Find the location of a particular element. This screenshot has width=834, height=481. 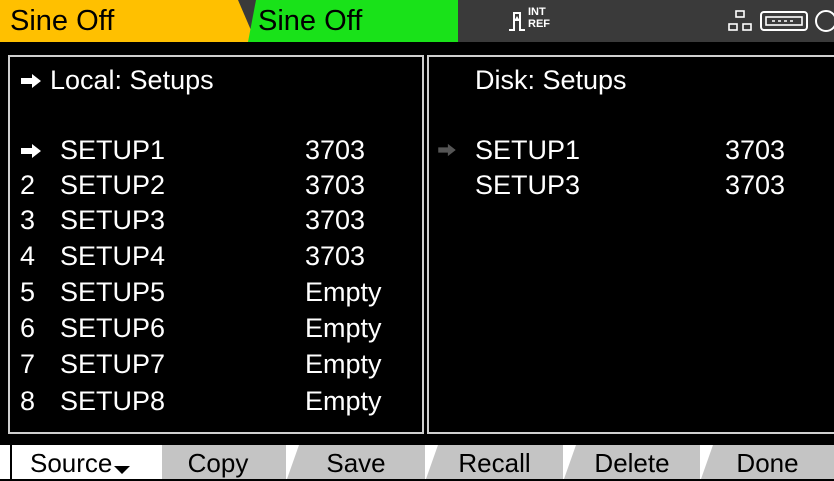

local-setup-row: 3 SETUP3 3703 is located at coordinates (216, 220).